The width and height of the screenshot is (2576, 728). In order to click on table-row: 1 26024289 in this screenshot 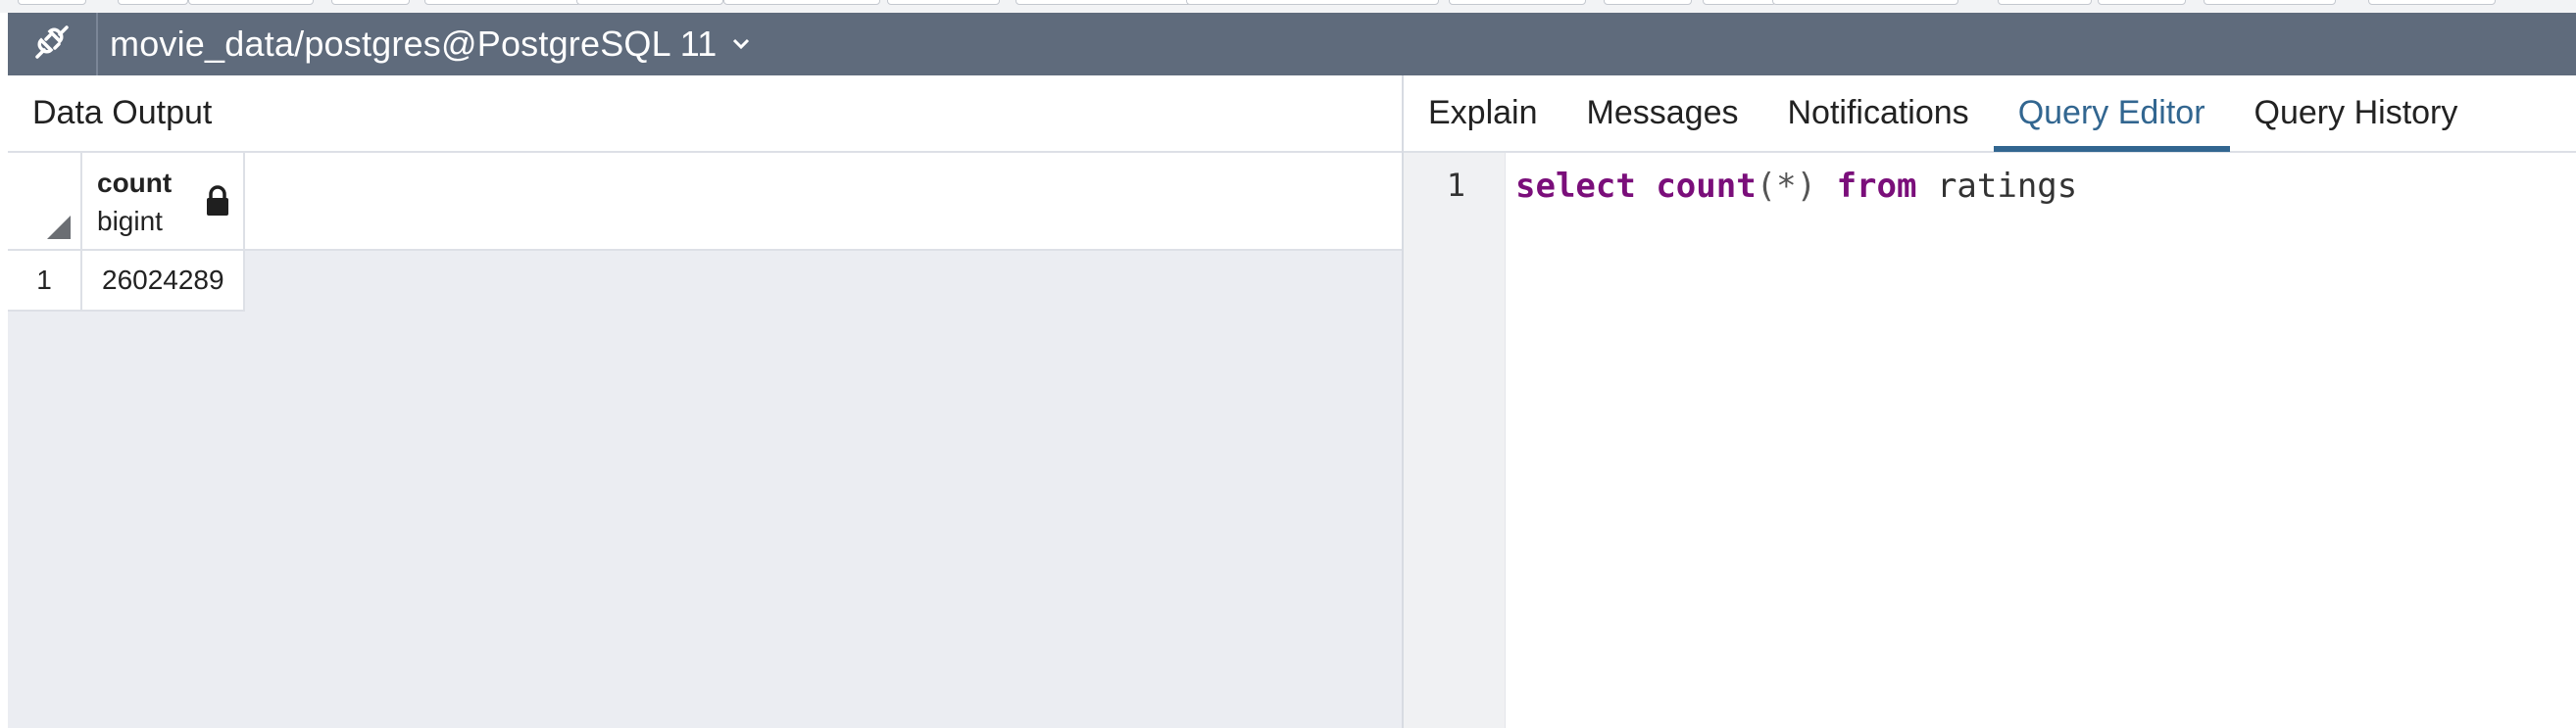, I will do `click(705, 281)`.